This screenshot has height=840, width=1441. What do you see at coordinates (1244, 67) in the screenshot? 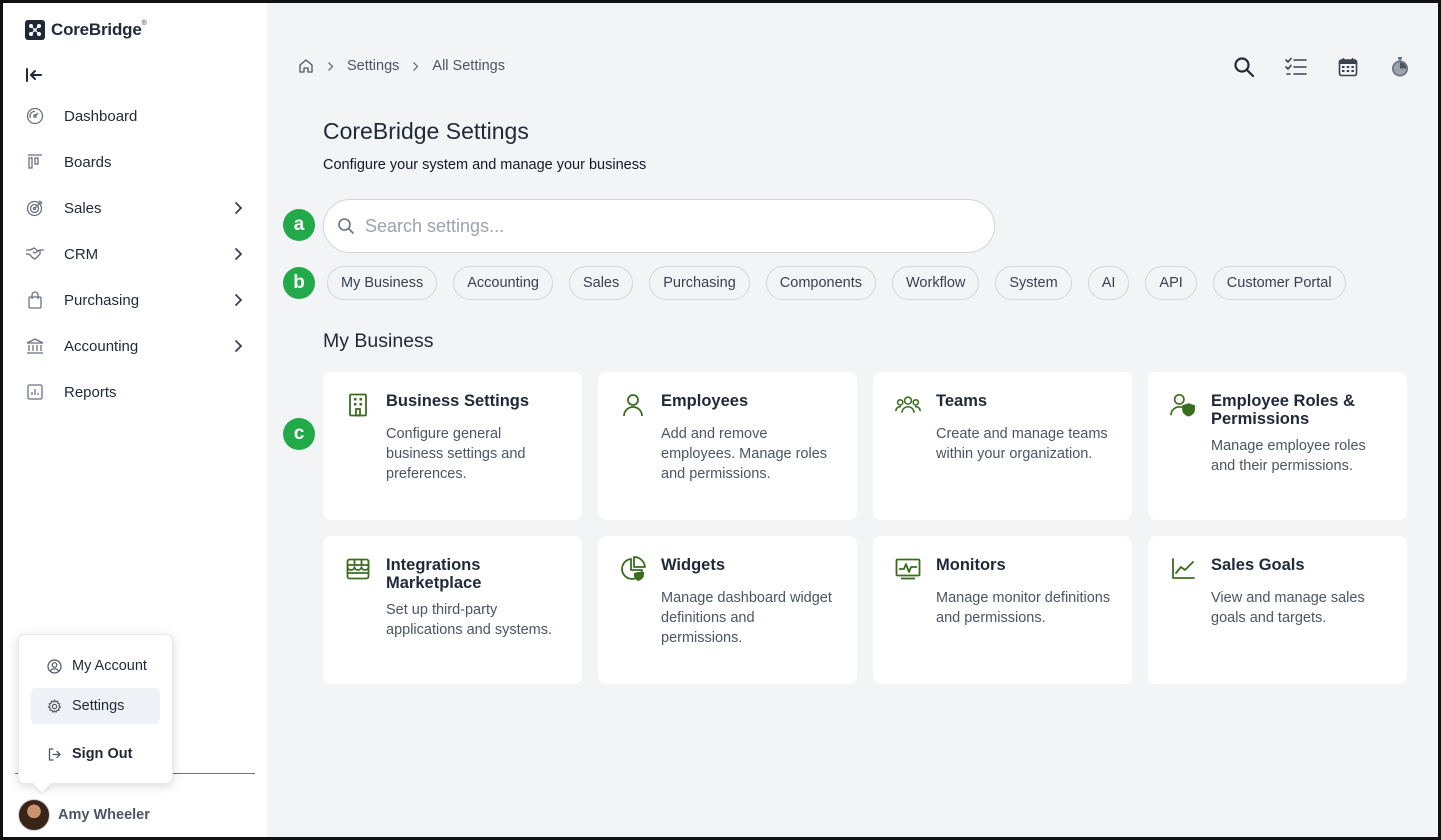
I see `search-icon` at bounding box center [1244, 67].